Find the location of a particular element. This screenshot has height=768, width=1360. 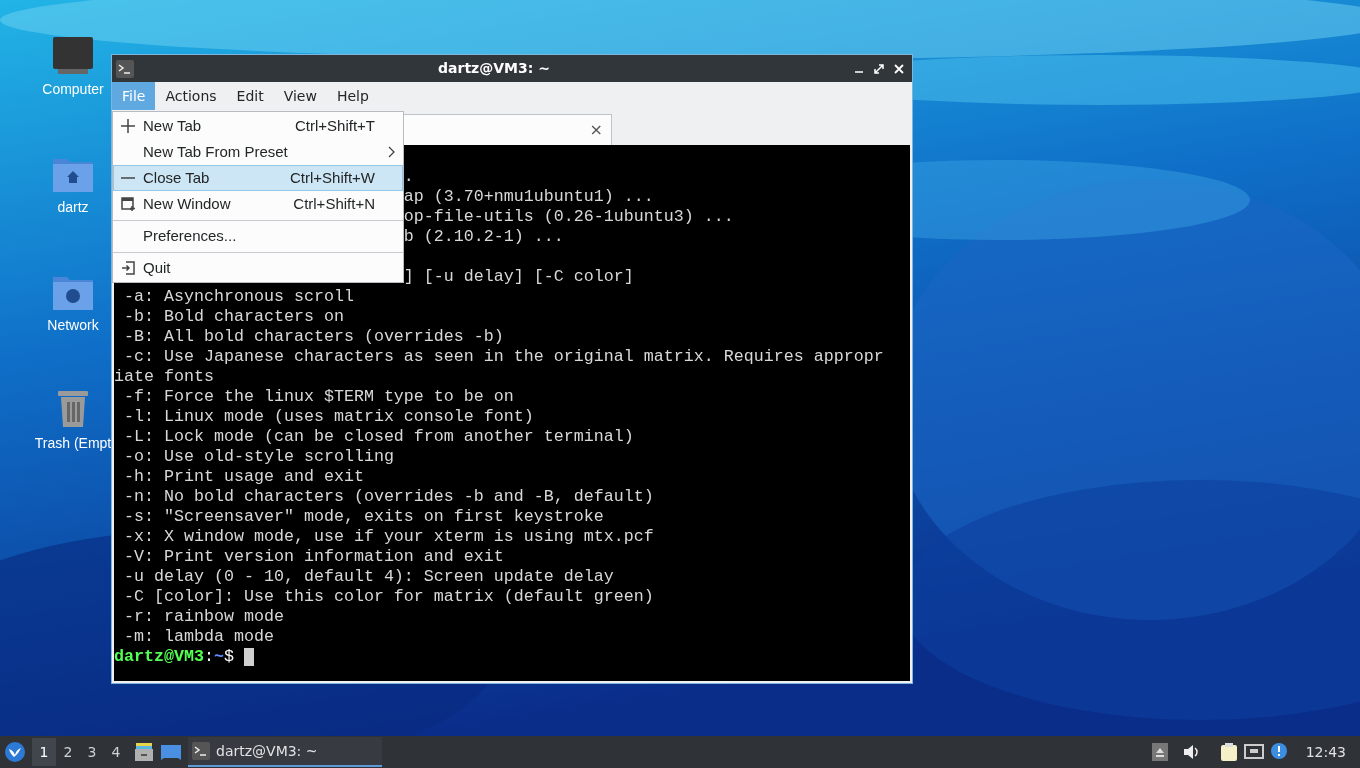

desktop-icon-label: Trash (Empt is located at coordinates (73, 443).